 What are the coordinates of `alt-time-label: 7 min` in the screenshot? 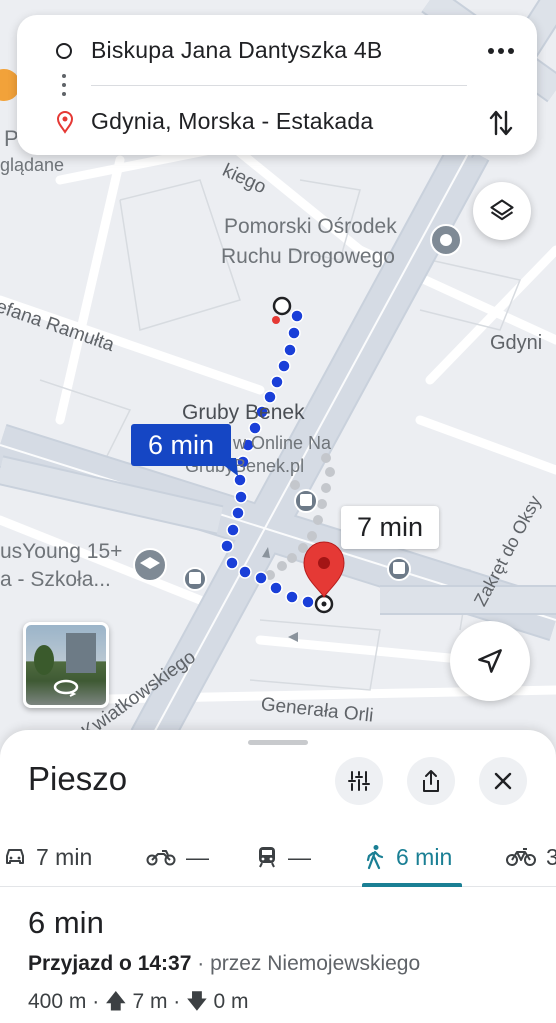 It's located at (390, 527).